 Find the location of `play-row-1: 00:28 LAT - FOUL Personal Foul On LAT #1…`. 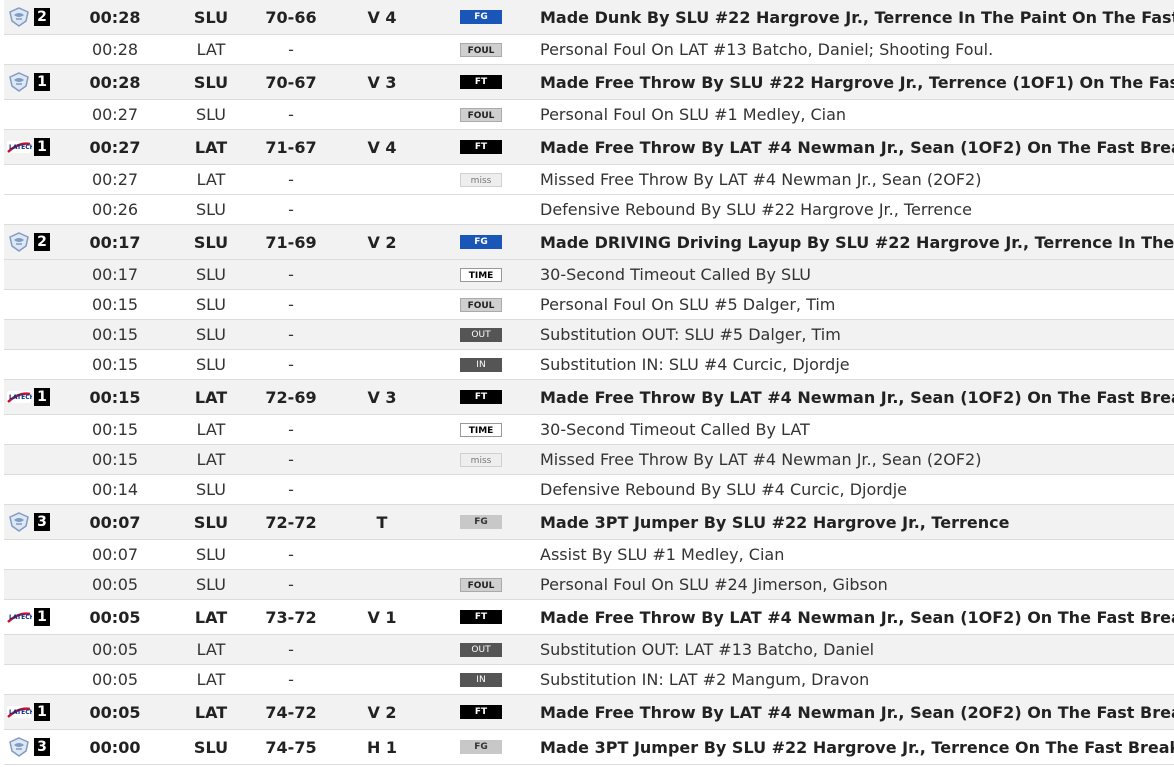

play-row-1: 00:28 LAT - FOUL Personal Foul On LAT #1… is located at coordinates (589, 50).